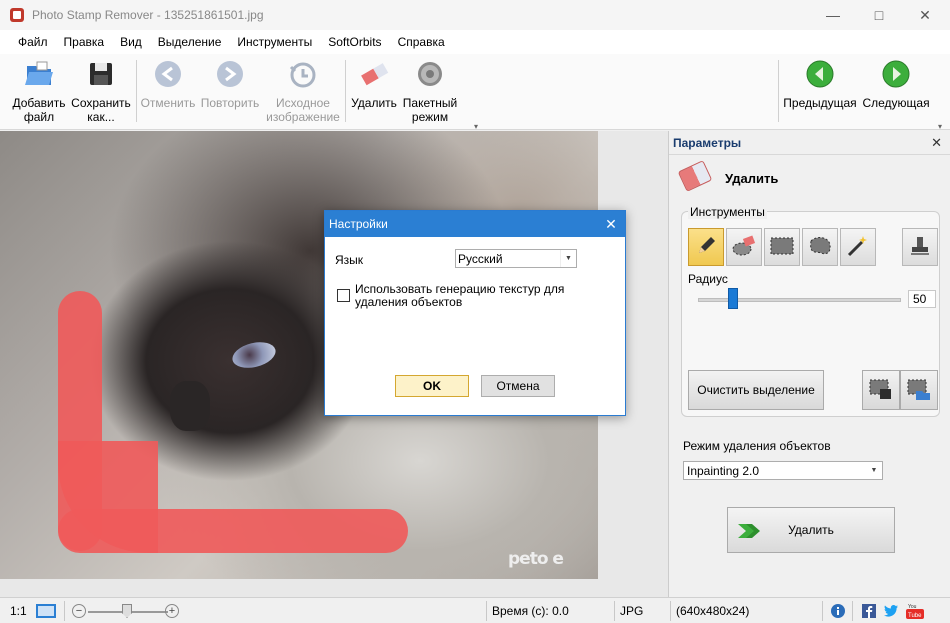 Image resolution: width=950 pixels, height=623 pixels. I want to click on eraser-tool-button, so click(744, 247).